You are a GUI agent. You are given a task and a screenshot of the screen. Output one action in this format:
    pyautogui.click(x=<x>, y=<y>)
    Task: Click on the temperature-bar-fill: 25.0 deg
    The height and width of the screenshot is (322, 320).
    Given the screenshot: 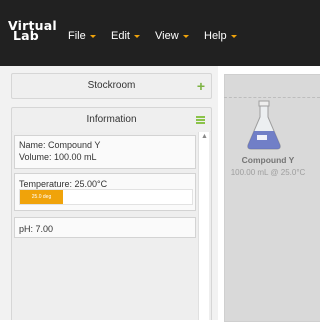 What is the action you would take?
    pyautogui.click(x=41, y=197)
    